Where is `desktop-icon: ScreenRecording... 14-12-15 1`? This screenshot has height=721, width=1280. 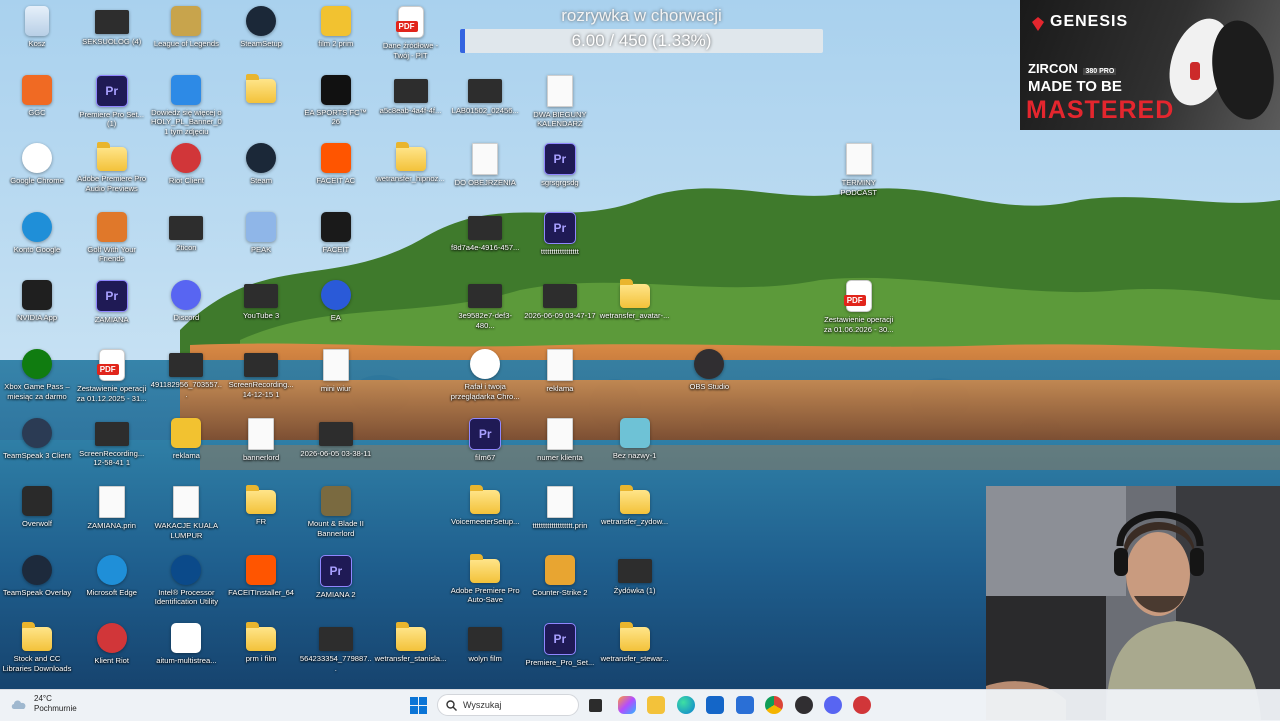 desktop-icon: ScreenRecording... 14-12-15 1 is located at coordinates (261, 372).